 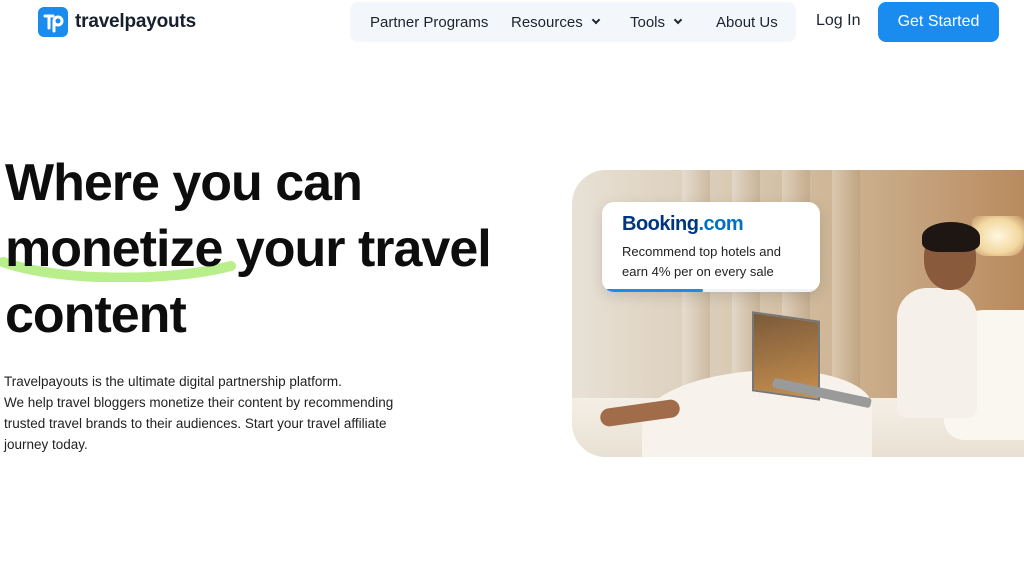 What do you see at coordinates (96, 315) in the screenshot?
I see `headline-line-3: content` at bounding box center [96, 315].